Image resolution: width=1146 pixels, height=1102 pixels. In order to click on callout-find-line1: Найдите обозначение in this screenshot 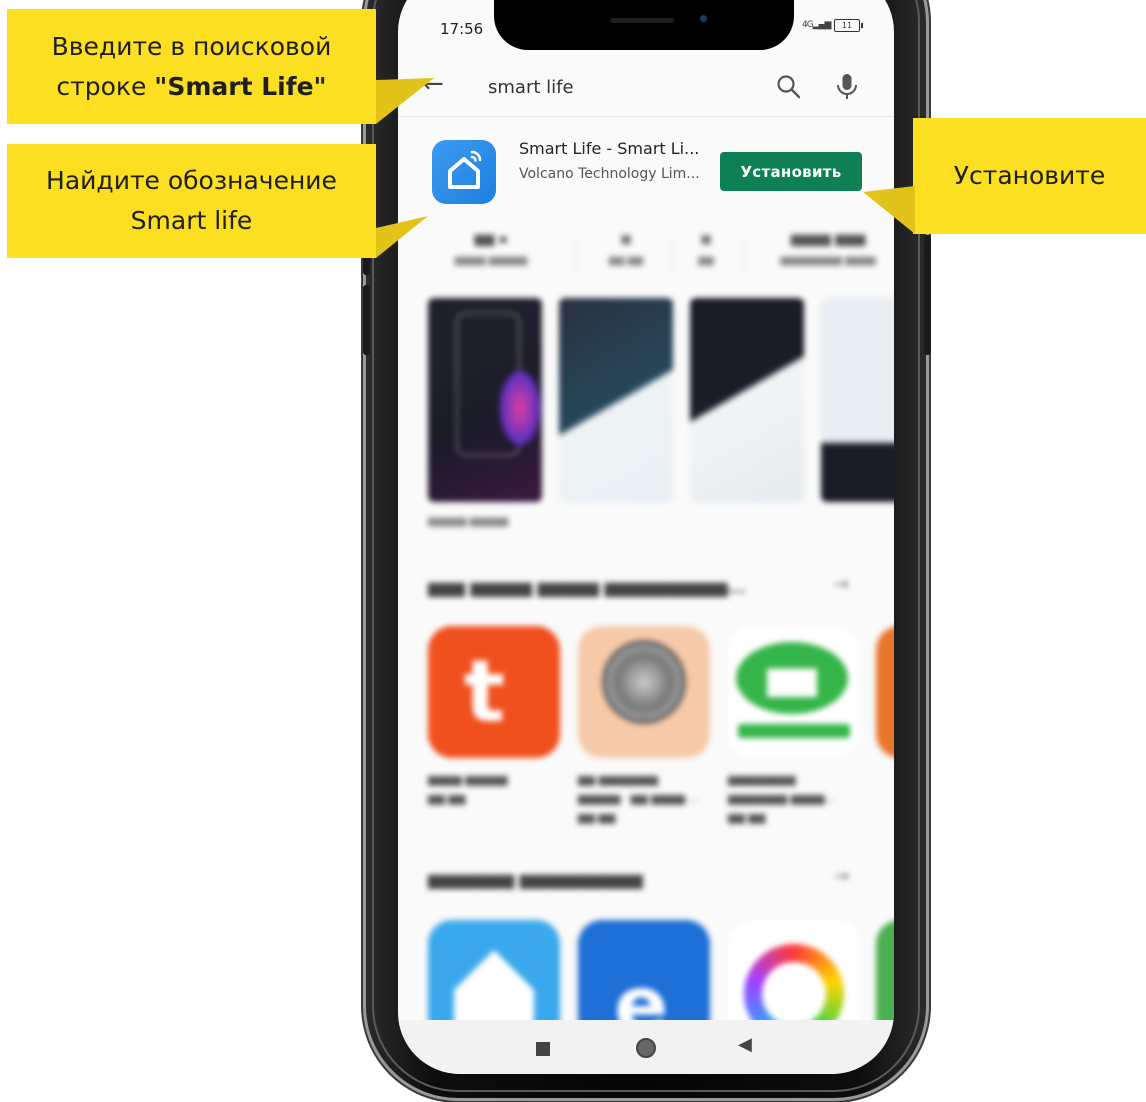, I will do `click(191, 180)`.